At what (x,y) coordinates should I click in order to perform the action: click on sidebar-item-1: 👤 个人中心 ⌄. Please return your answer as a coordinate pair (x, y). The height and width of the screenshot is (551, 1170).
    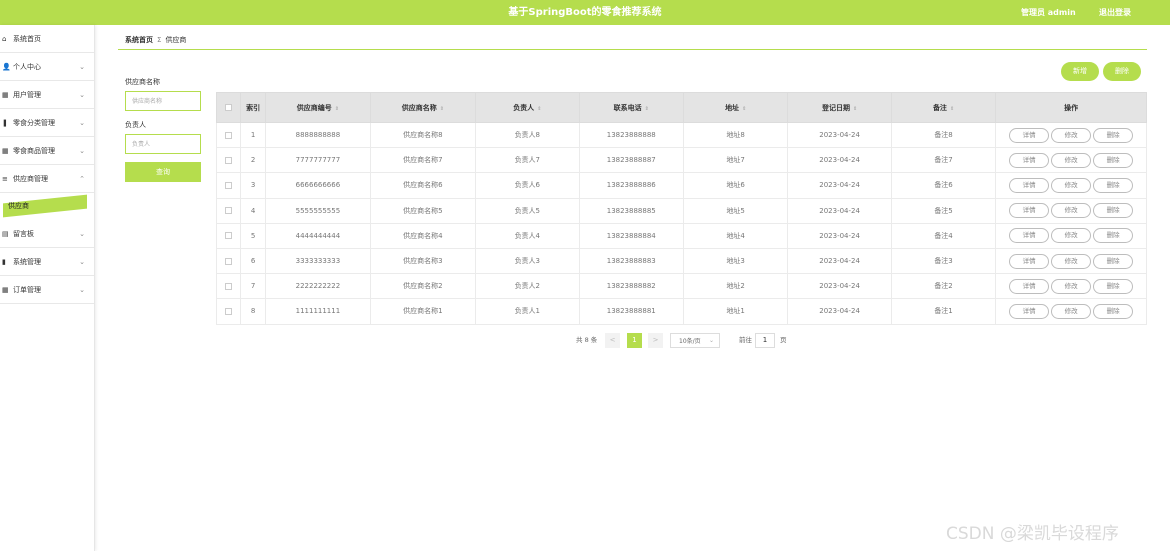
    Looking at the image, I should click on (47, 67).